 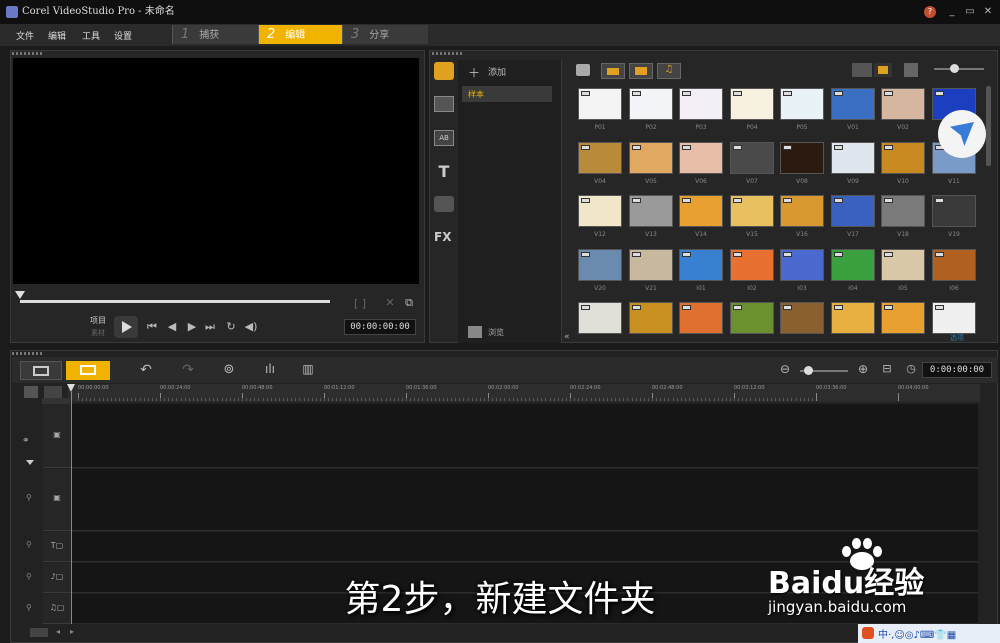 I want to click on menu-file: 文件, so click(x=25, y=35).